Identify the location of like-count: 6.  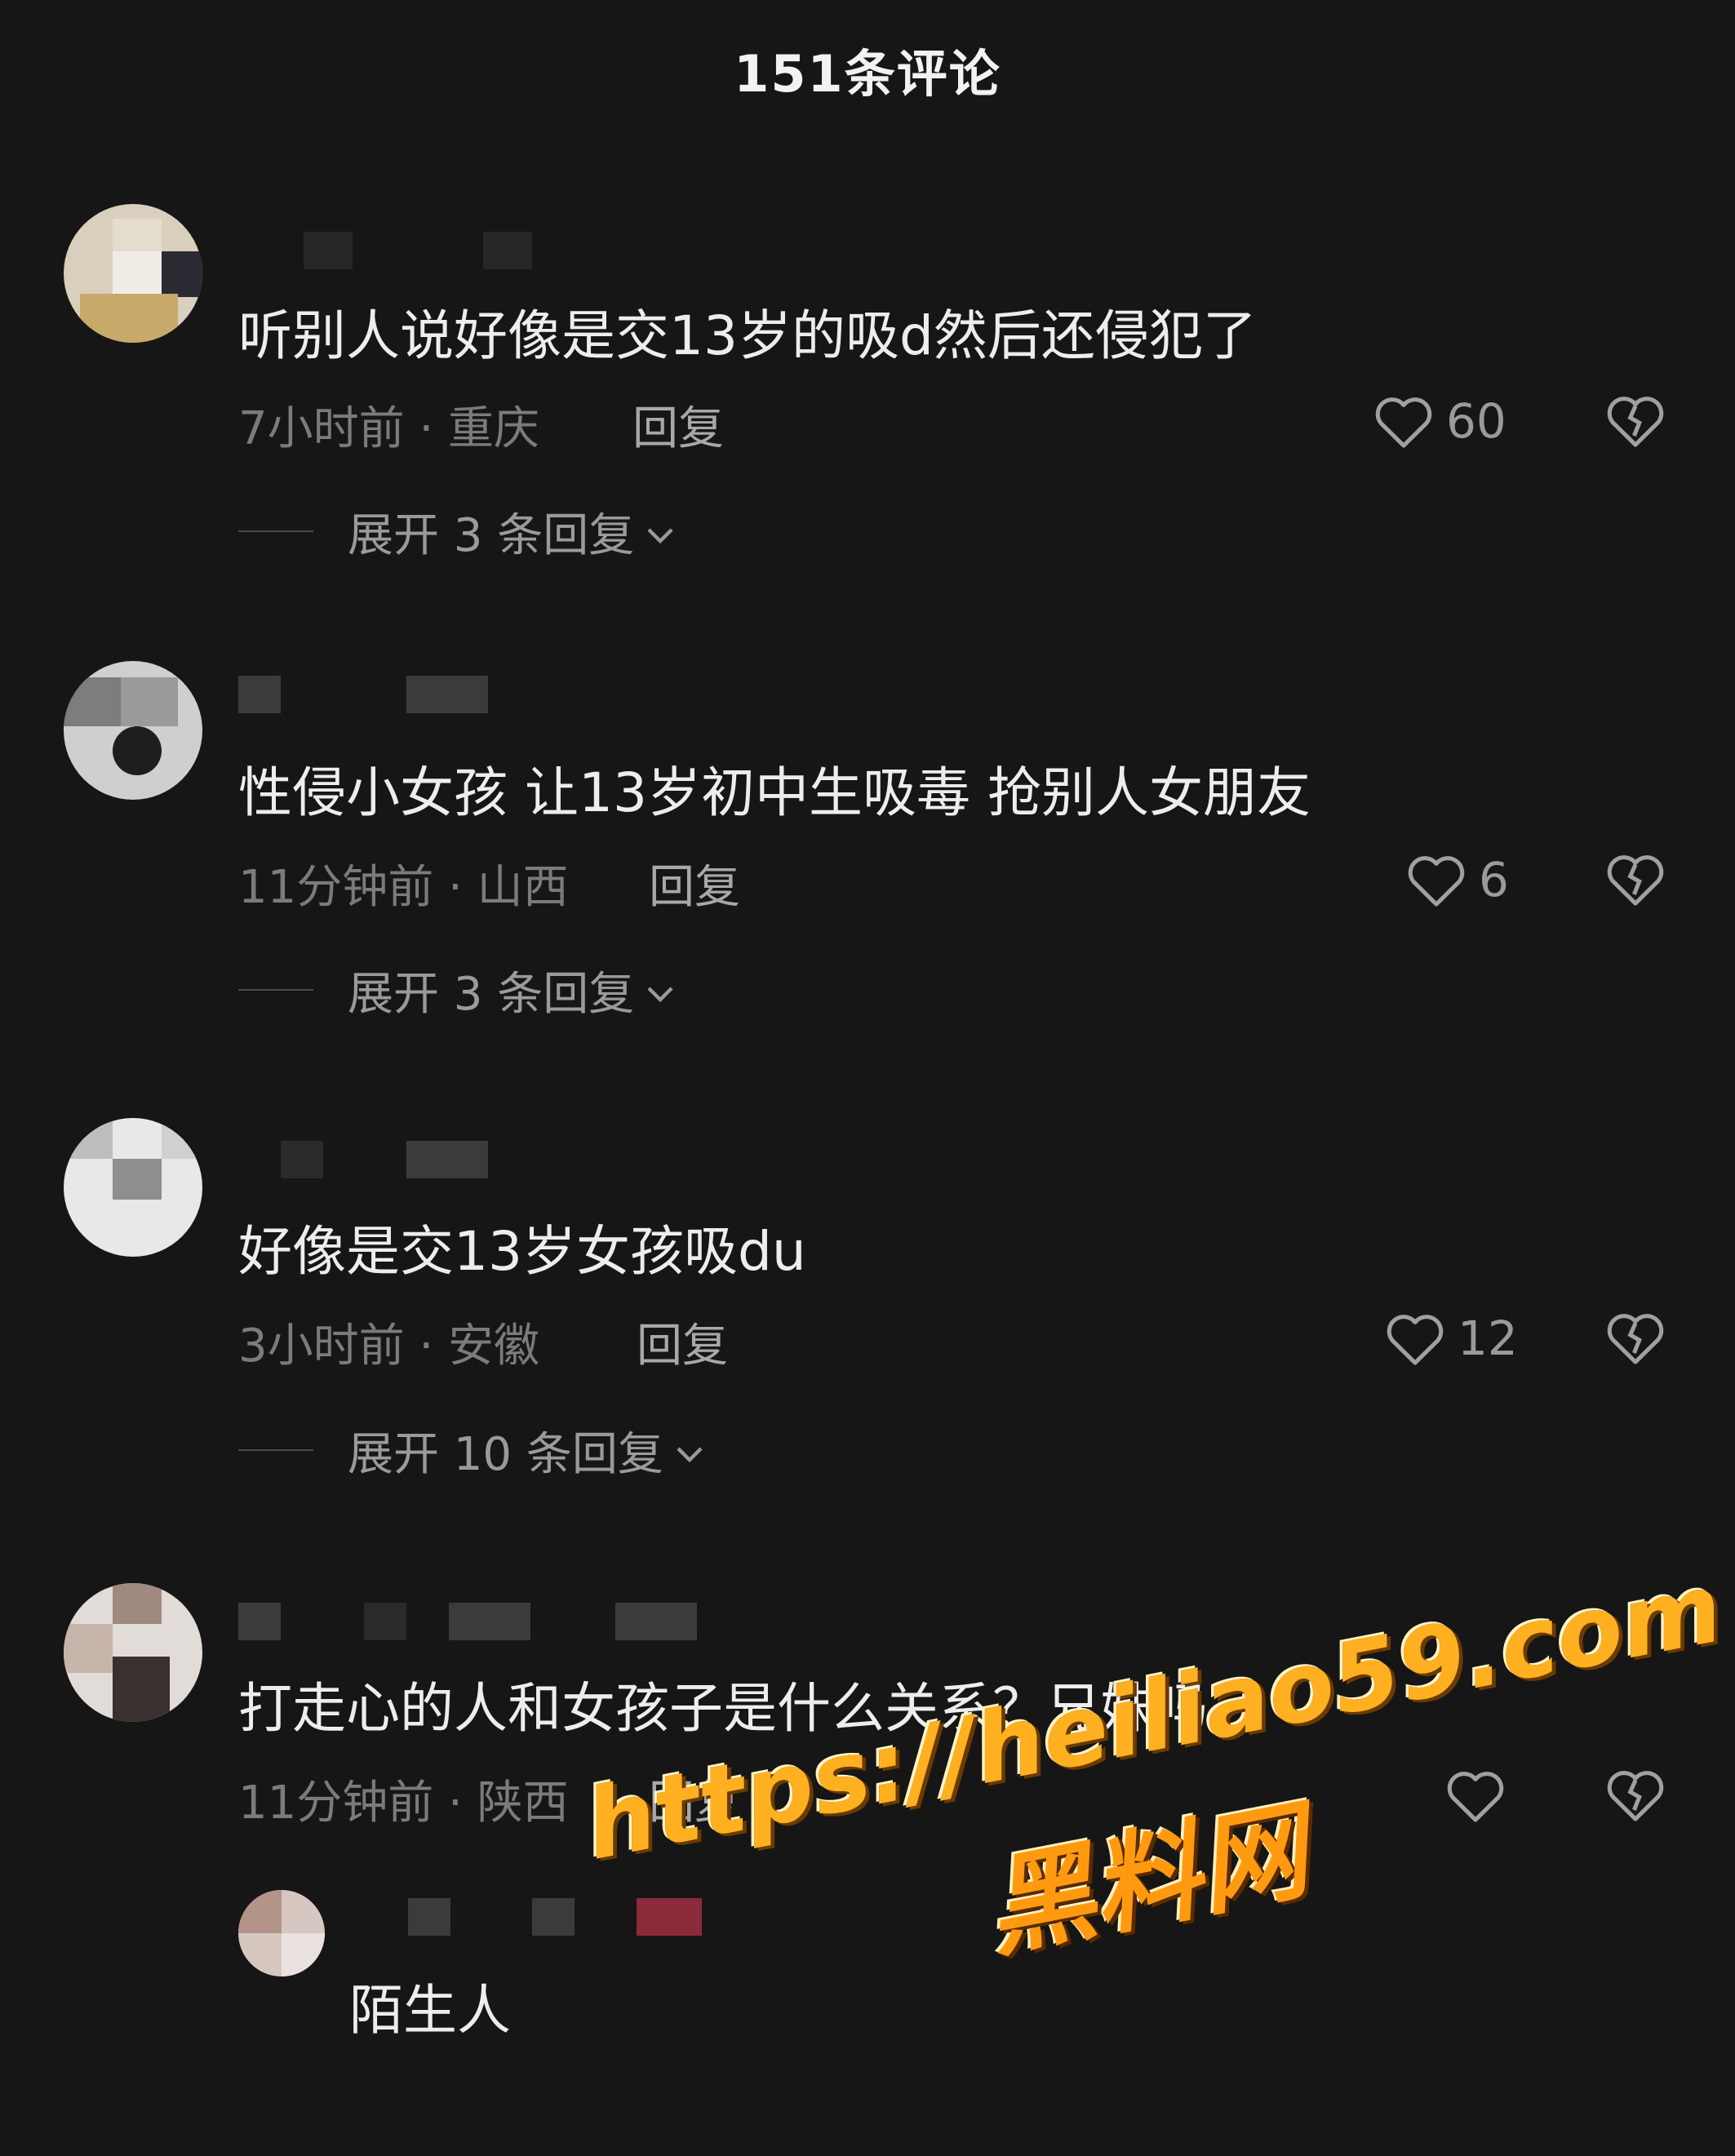
(1494, 880).